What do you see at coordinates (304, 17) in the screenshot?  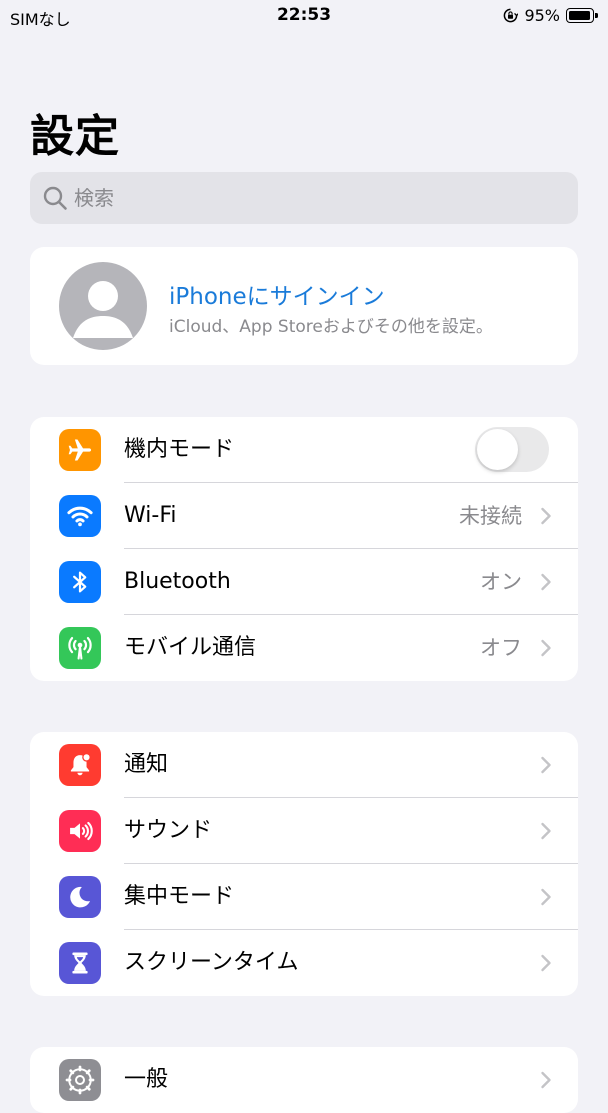 I see `status-bar: SIMなし 22:53 95%` at bounding box center [304, 17].